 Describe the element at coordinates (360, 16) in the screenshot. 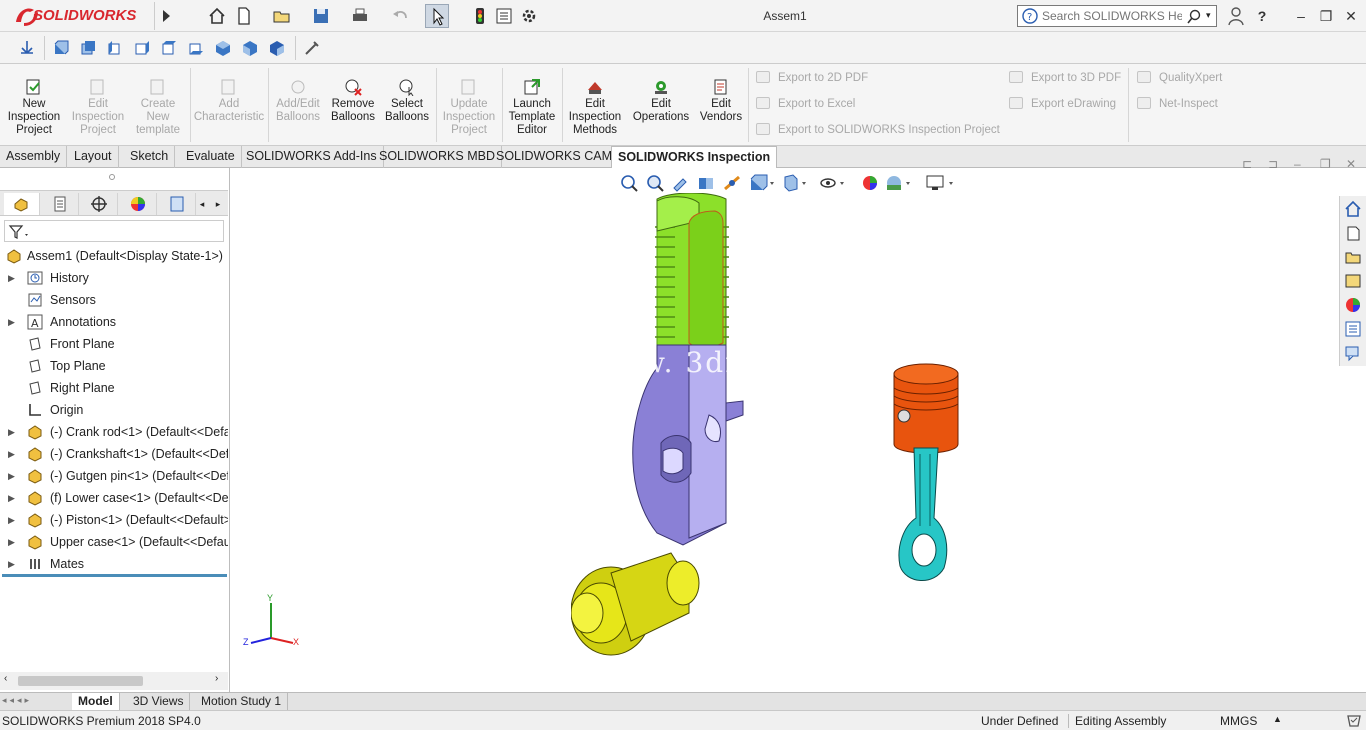

I see `print-icon` at that location.